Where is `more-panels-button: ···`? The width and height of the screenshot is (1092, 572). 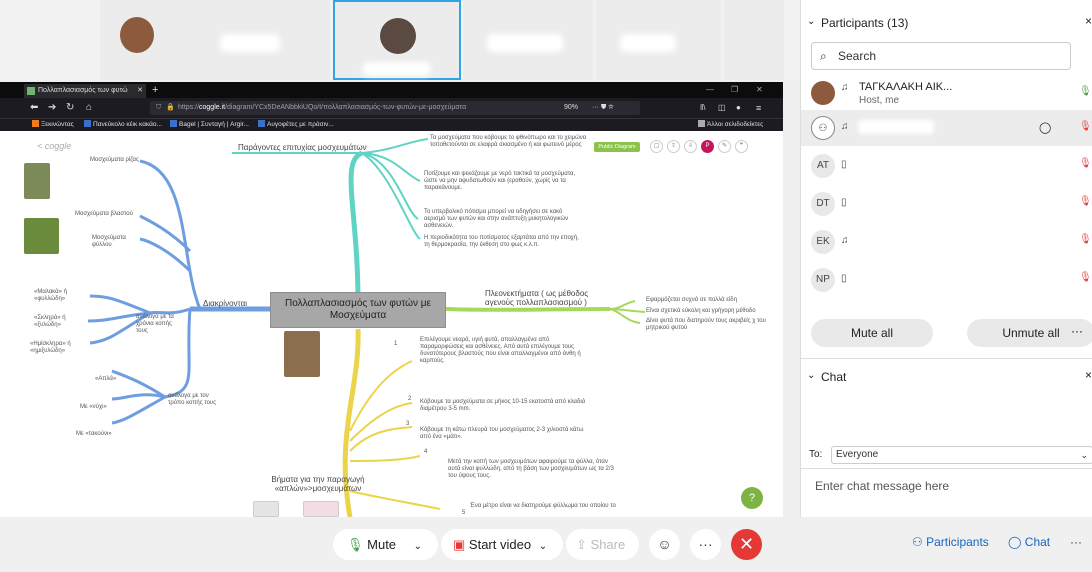 more-panels-button: ··· is located at coordinates (1076, 542).